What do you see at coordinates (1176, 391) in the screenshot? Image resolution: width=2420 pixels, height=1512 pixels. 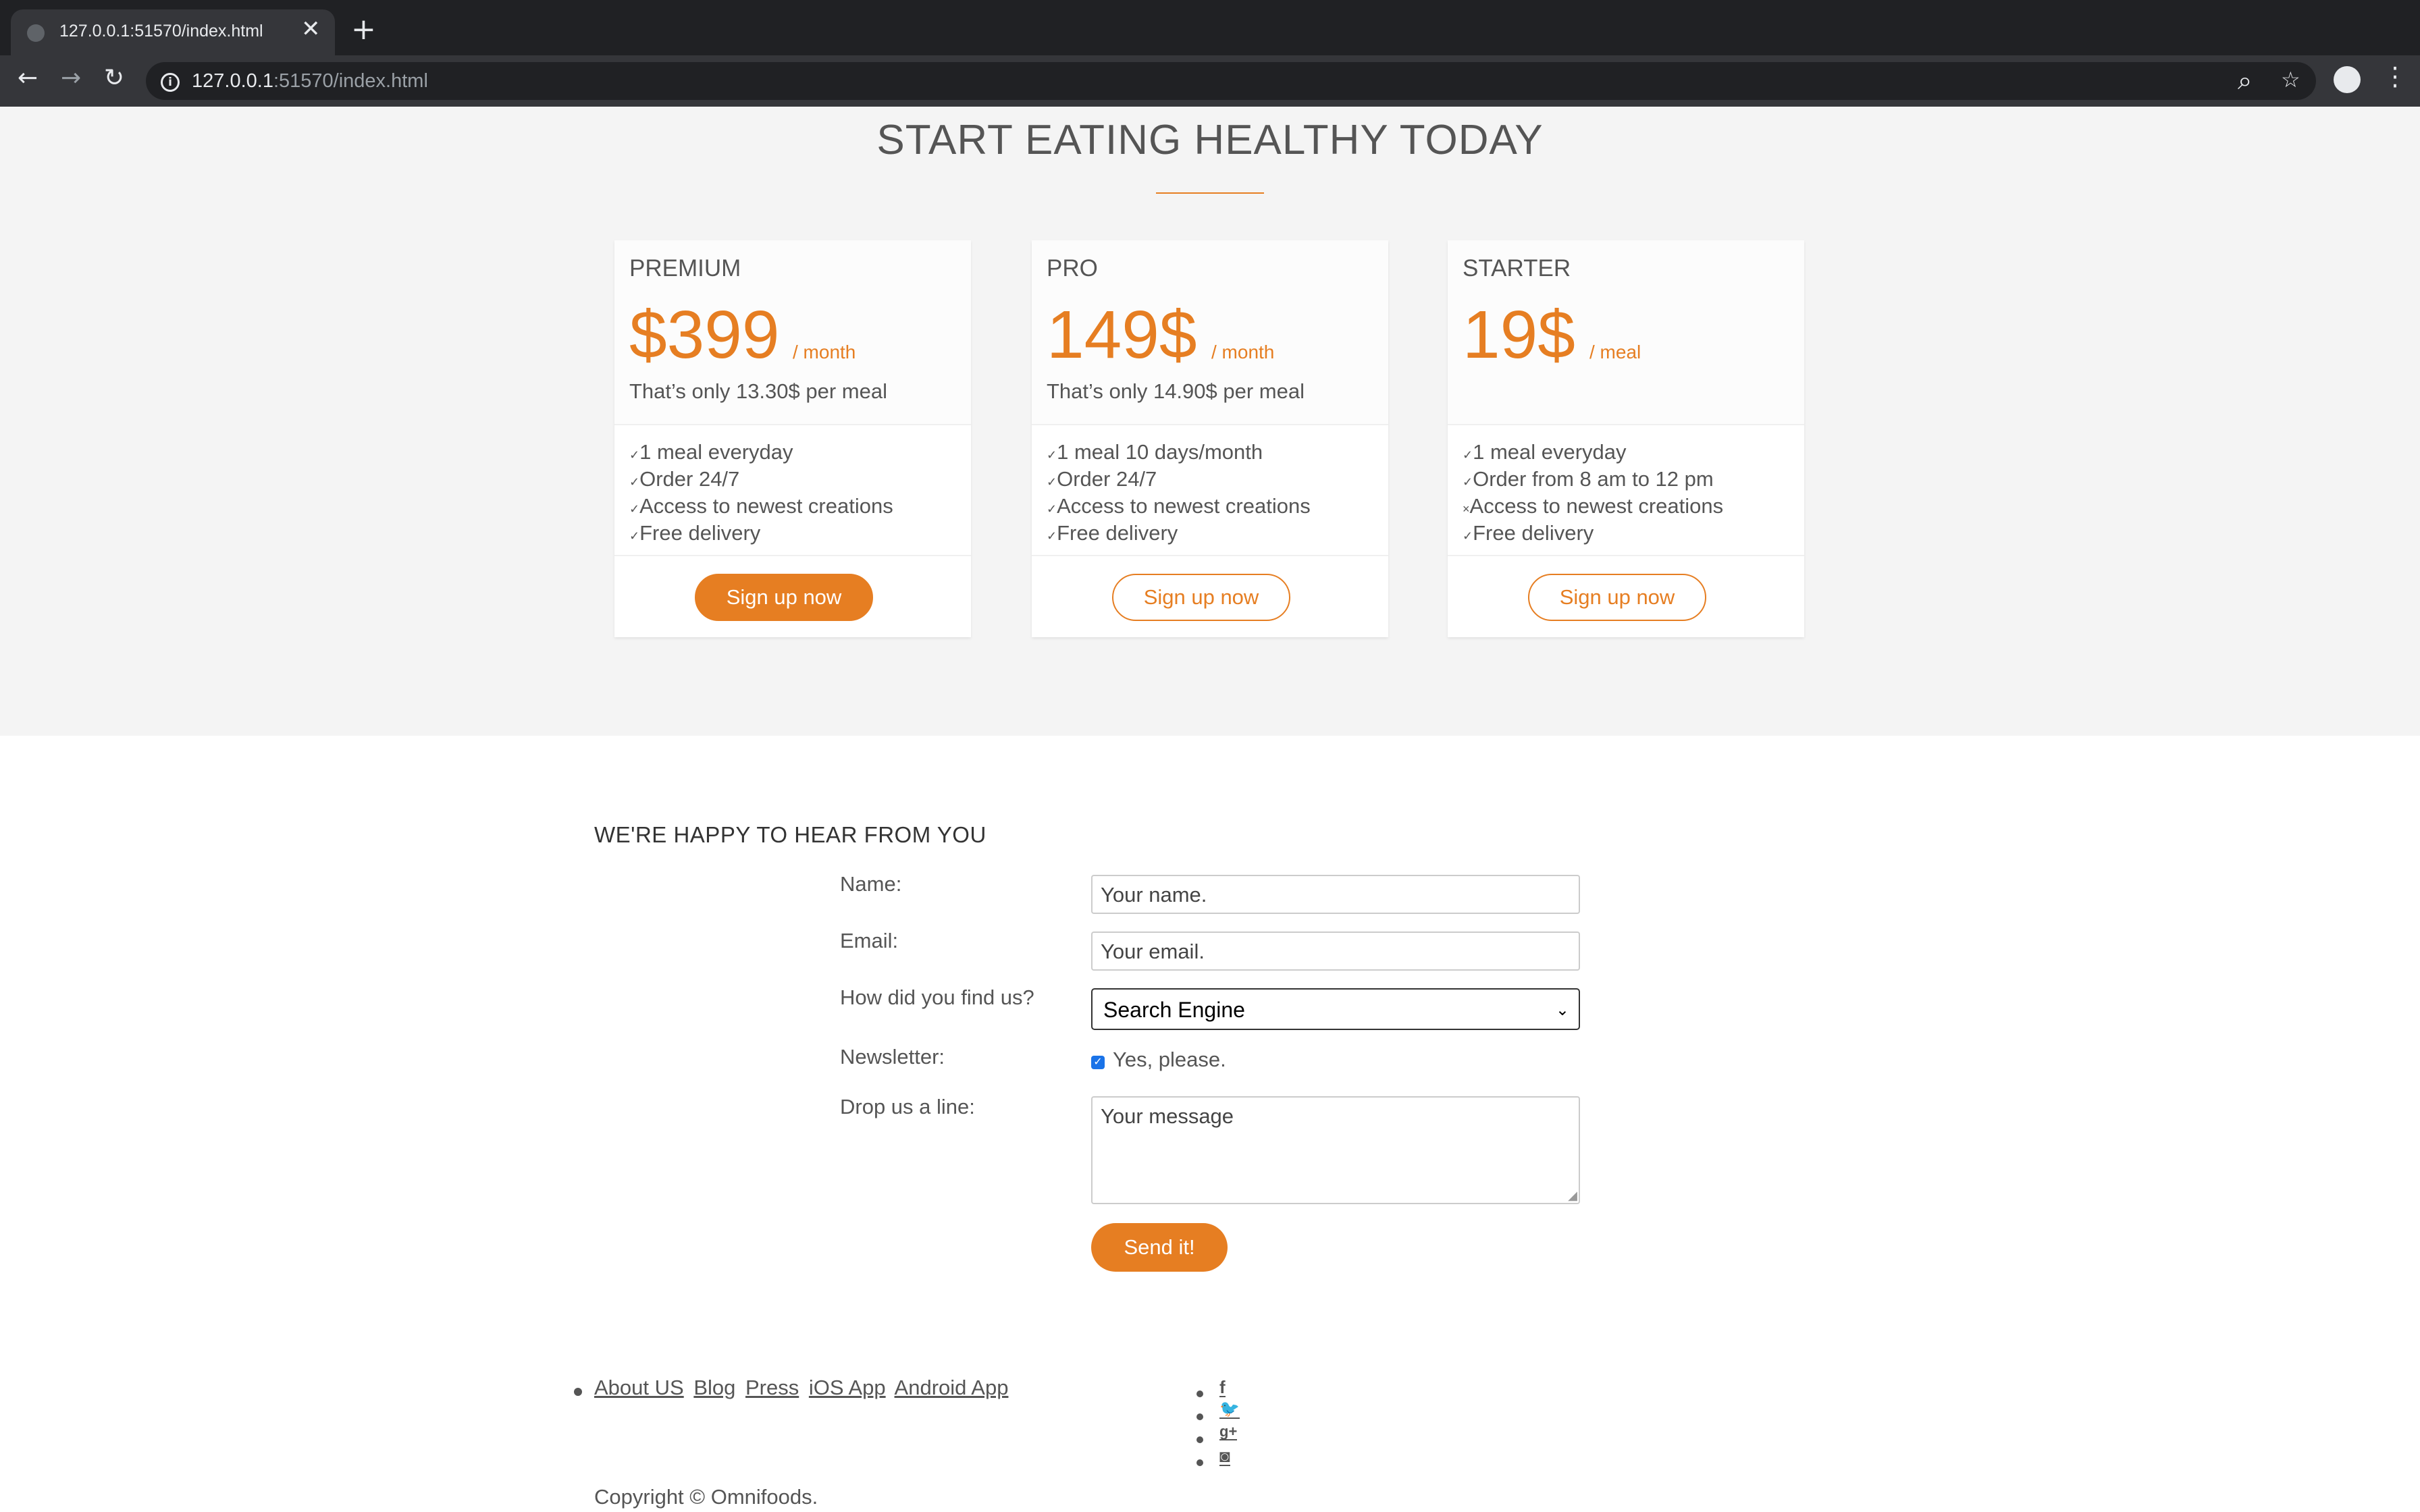 I see `plan-per-meal: That’s only 14.90$ per meal` at bounding box center [1176, 391].